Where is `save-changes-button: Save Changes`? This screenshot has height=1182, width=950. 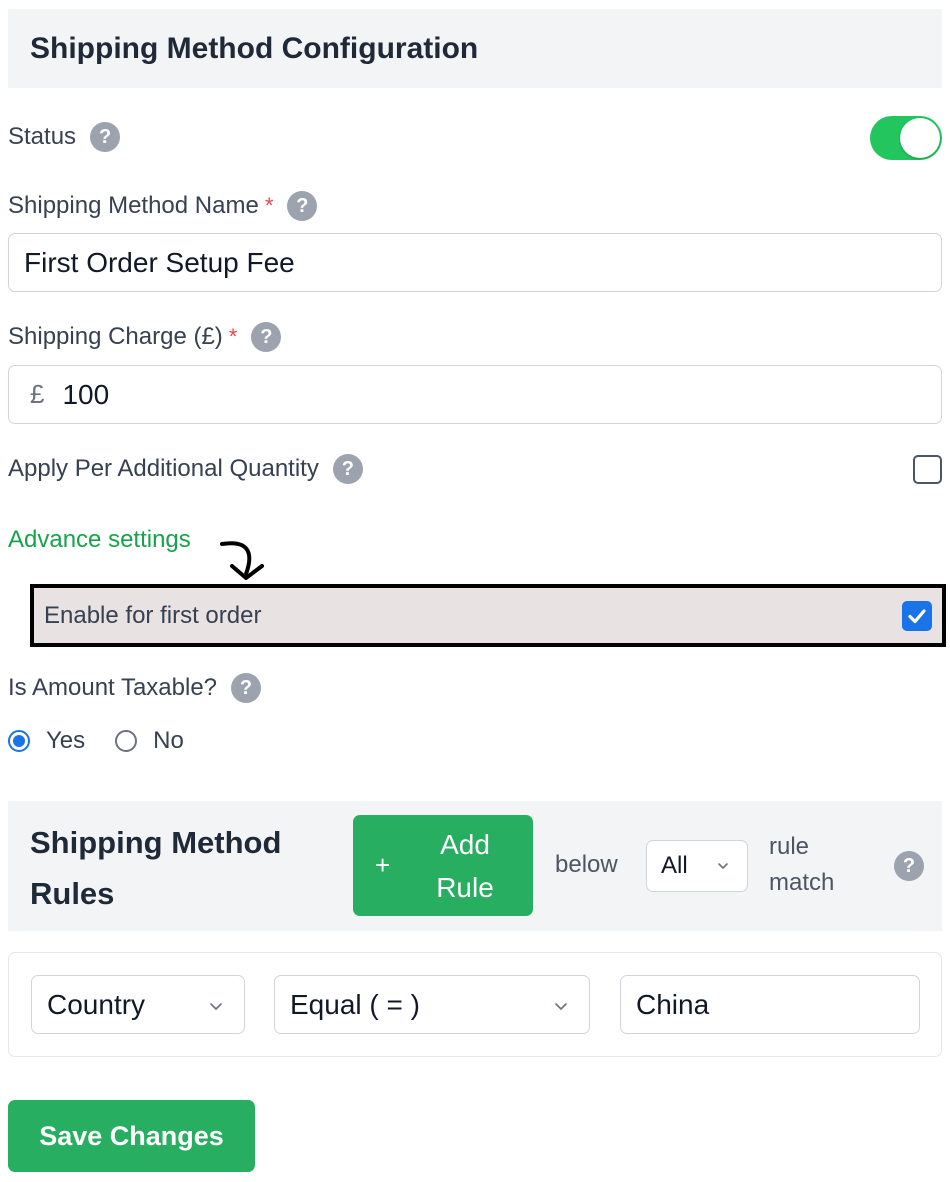
save-changes-button: Save Changes is located at coordinates (131, 1136).